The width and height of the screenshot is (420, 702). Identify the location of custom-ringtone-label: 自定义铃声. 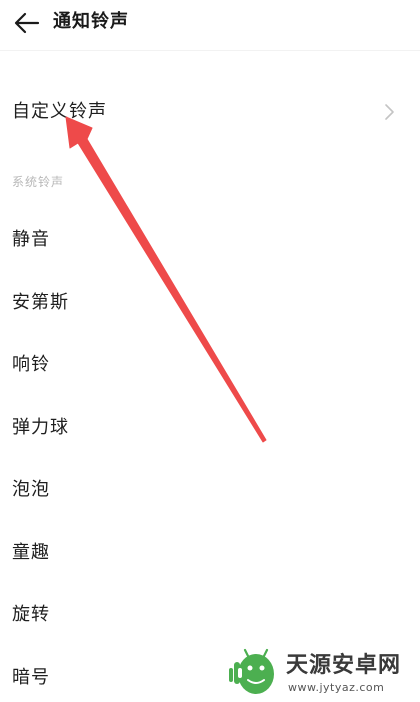
(59, 111).